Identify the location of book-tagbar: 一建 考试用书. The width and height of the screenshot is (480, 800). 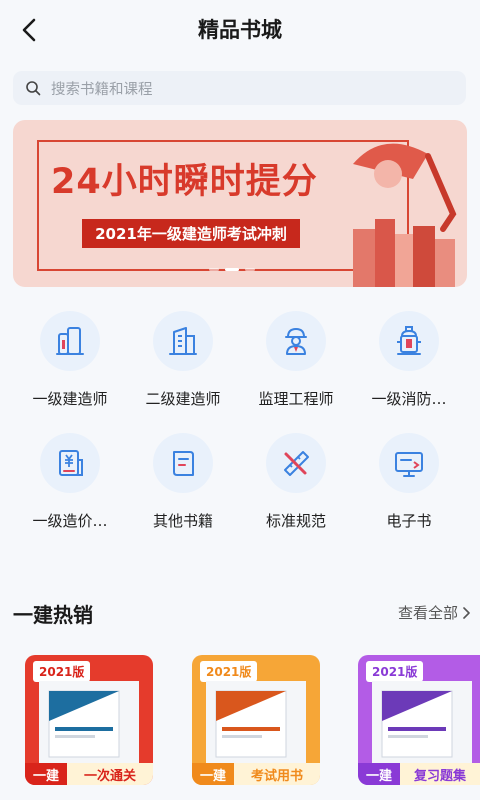
(256, 774).